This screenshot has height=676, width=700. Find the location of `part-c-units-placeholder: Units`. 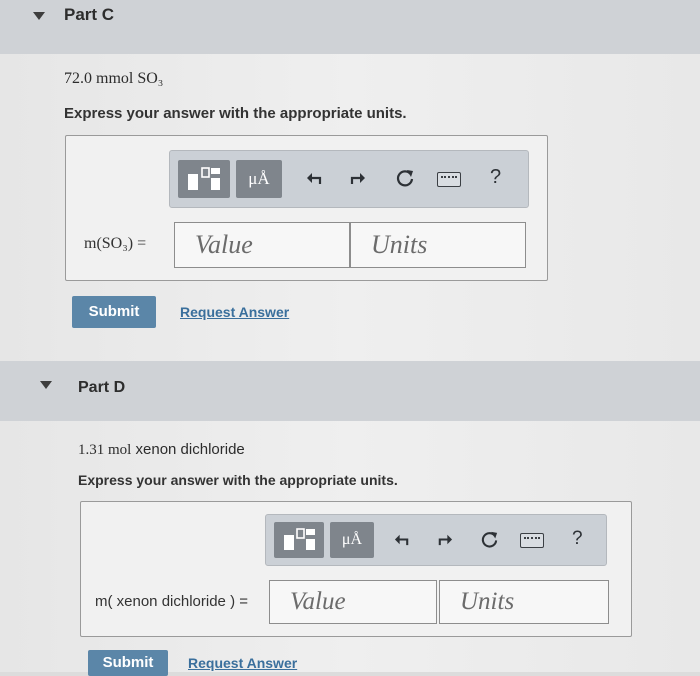

part-c-units-placeholder: Units is located at coordinates (399, 244).